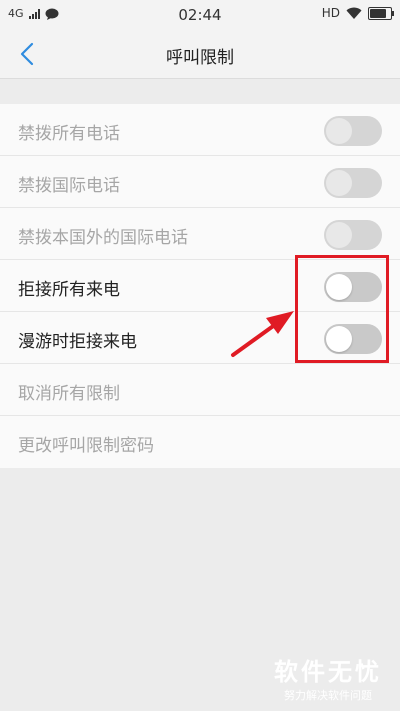 This screenshot has width=400, height=711. What do you see at coordinates (77, 342) in the screenshot?
I see `setting-label: 漫游时拒接来电` at bounding box center [77, 342].